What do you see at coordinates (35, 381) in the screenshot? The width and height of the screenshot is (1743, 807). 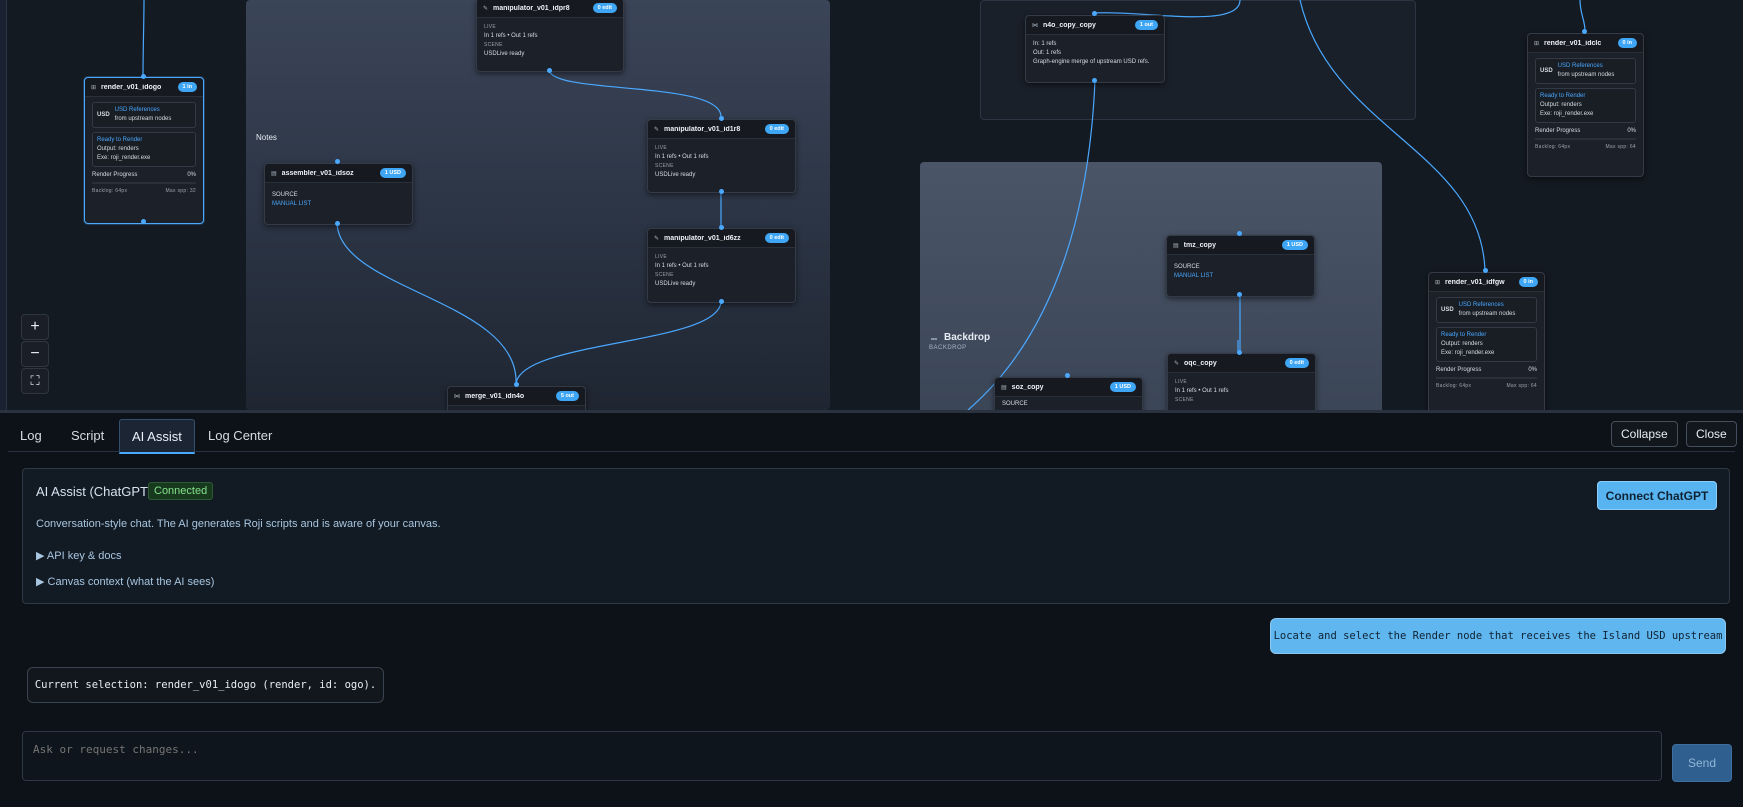 I see `fit-view-button: ⛶` at bounding box center [35, 381].